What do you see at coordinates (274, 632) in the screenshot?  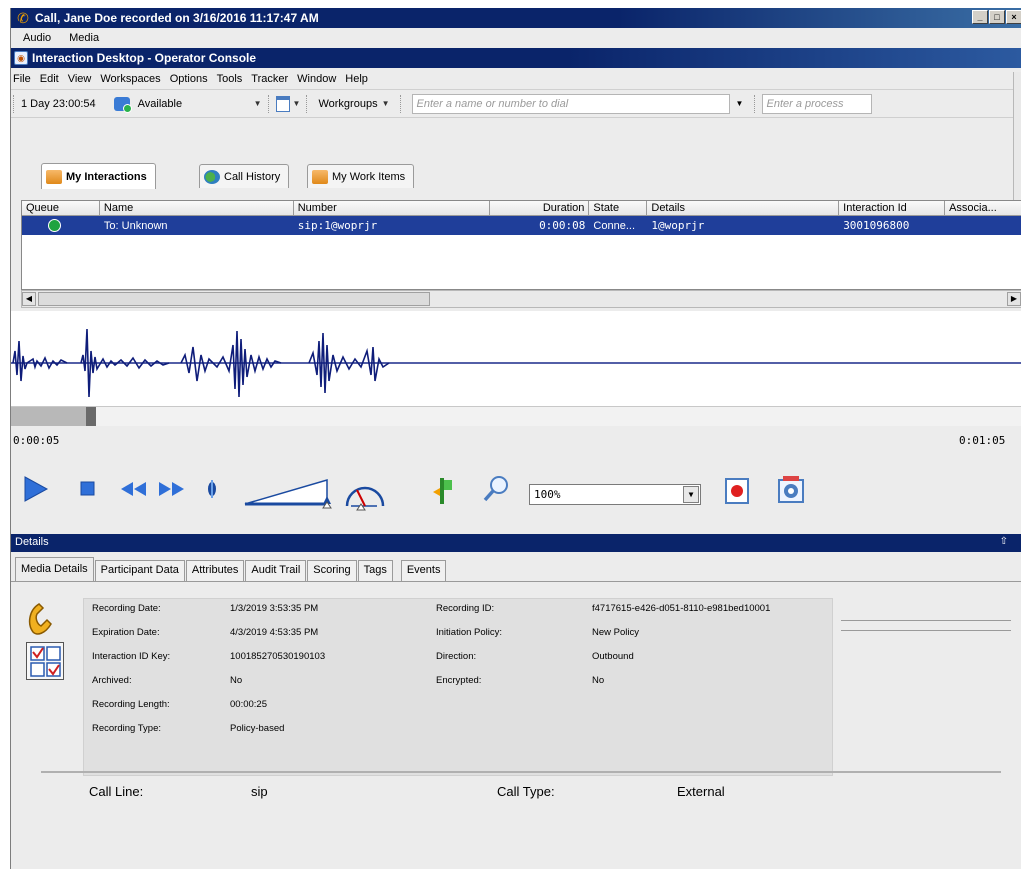 I see `expiration-date-value: 4/3/2019 4:53:35 PM` at bounding box center [274, 632].